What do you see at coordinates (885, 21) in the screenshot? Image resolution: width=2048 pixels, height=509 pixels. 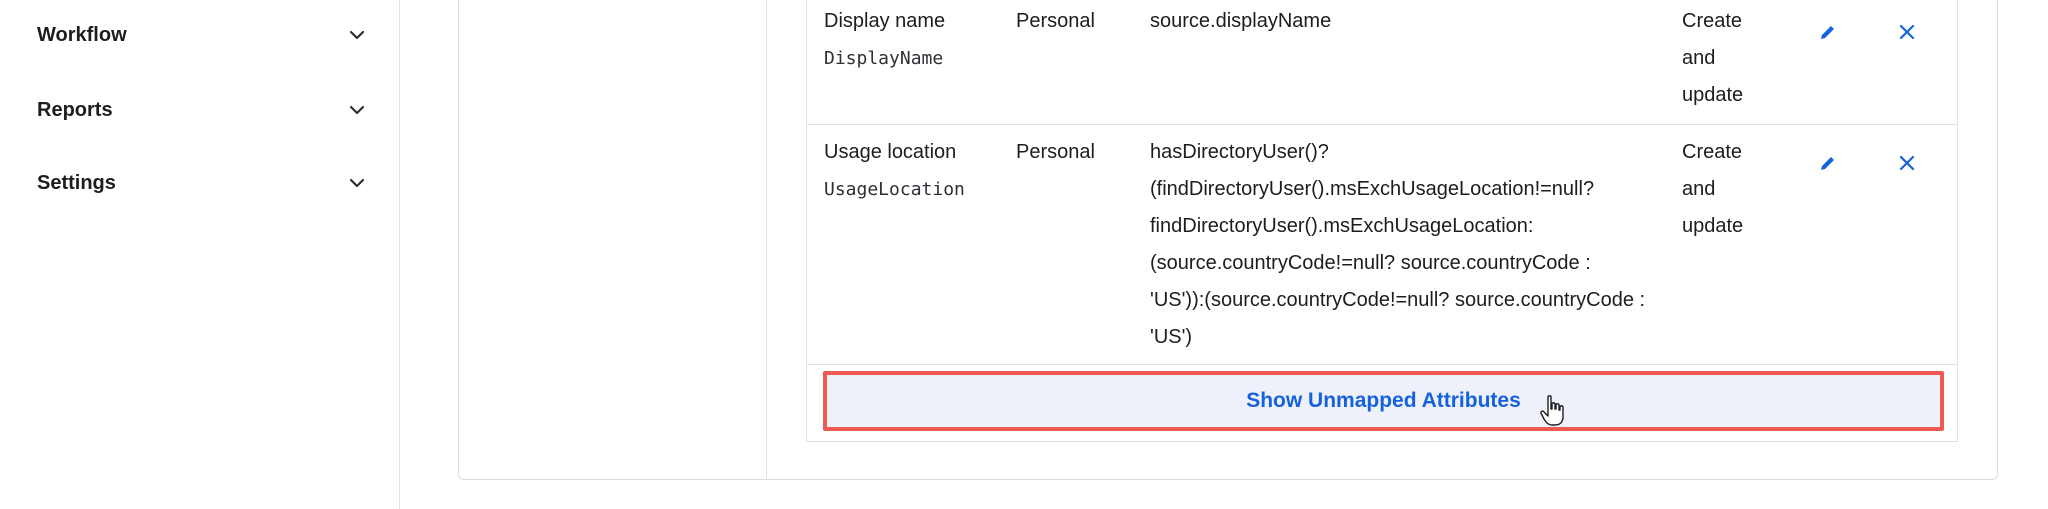 I see `attribute-label: Display name` at bounding box center [885, 21].